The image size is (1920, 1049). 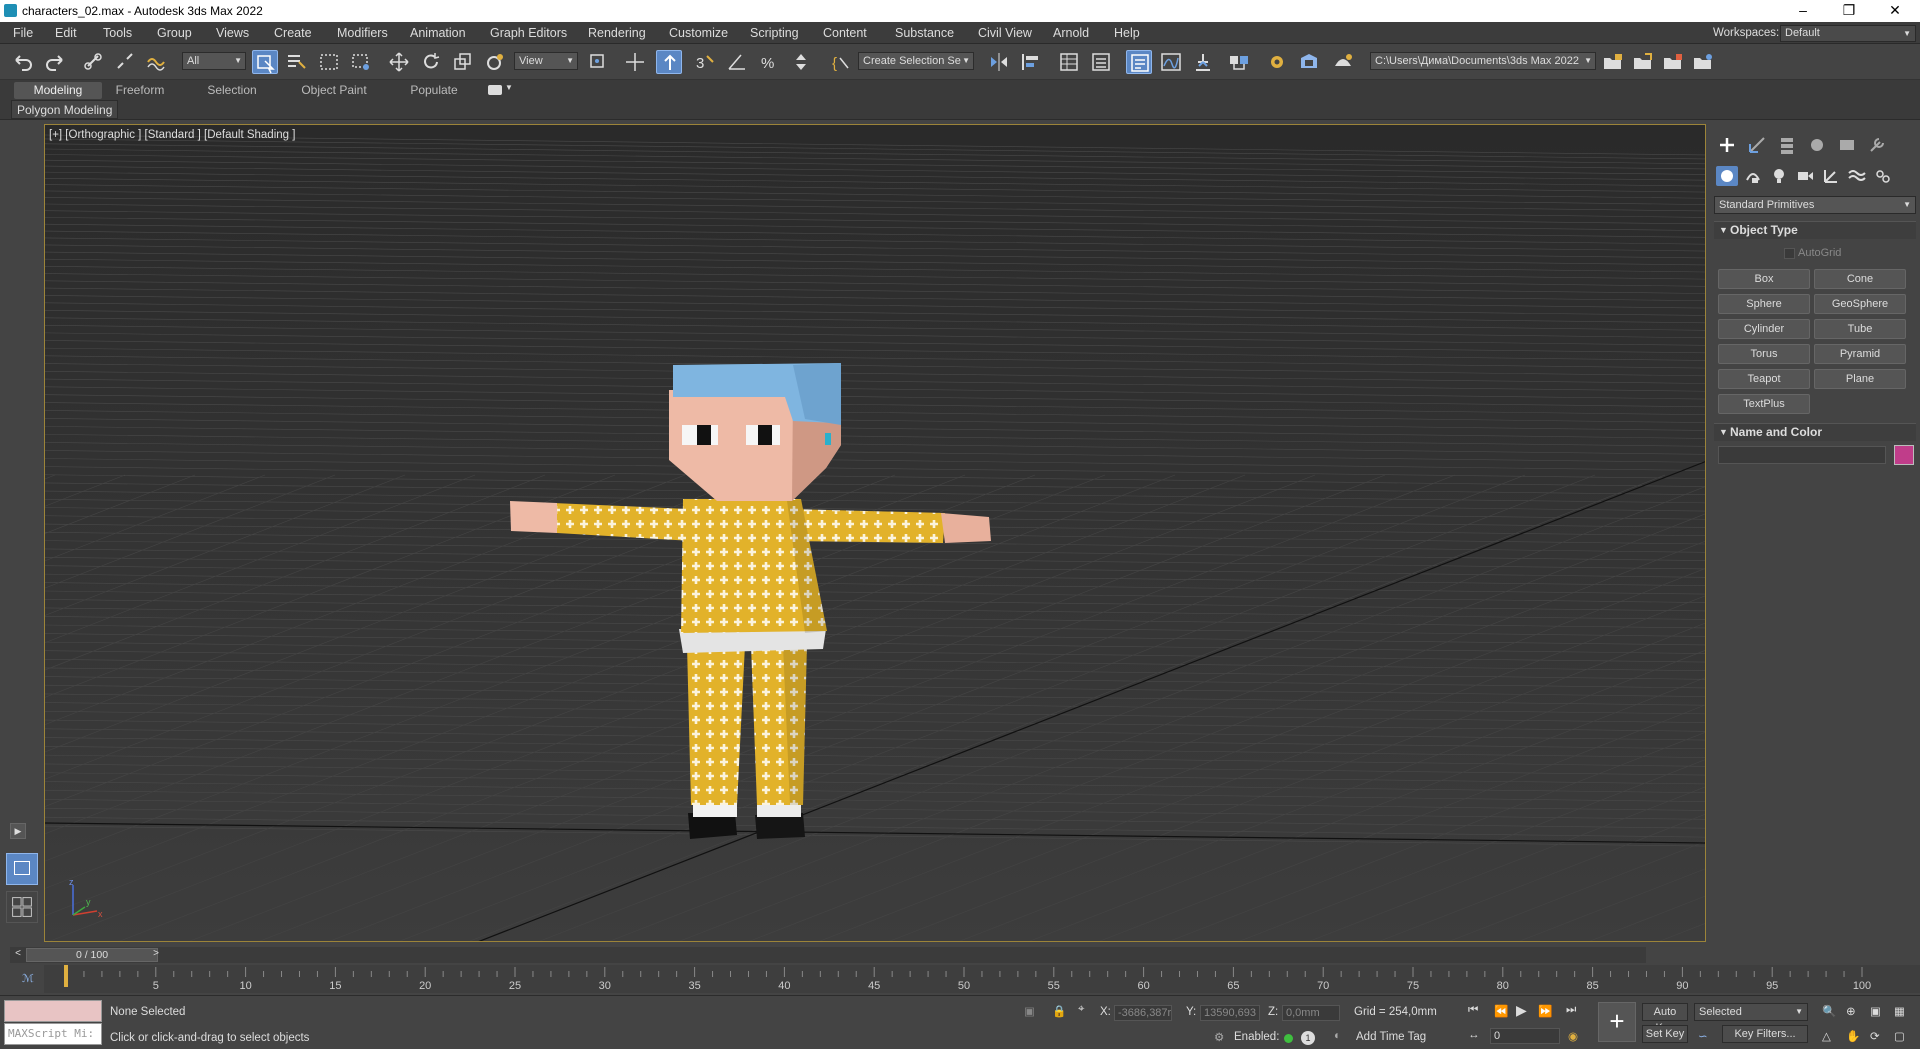 What do you see at coordinates (1474, 1035) in the screenshot?
I see `time-config-icon: ↔` at bounding box center [1474, 1035].